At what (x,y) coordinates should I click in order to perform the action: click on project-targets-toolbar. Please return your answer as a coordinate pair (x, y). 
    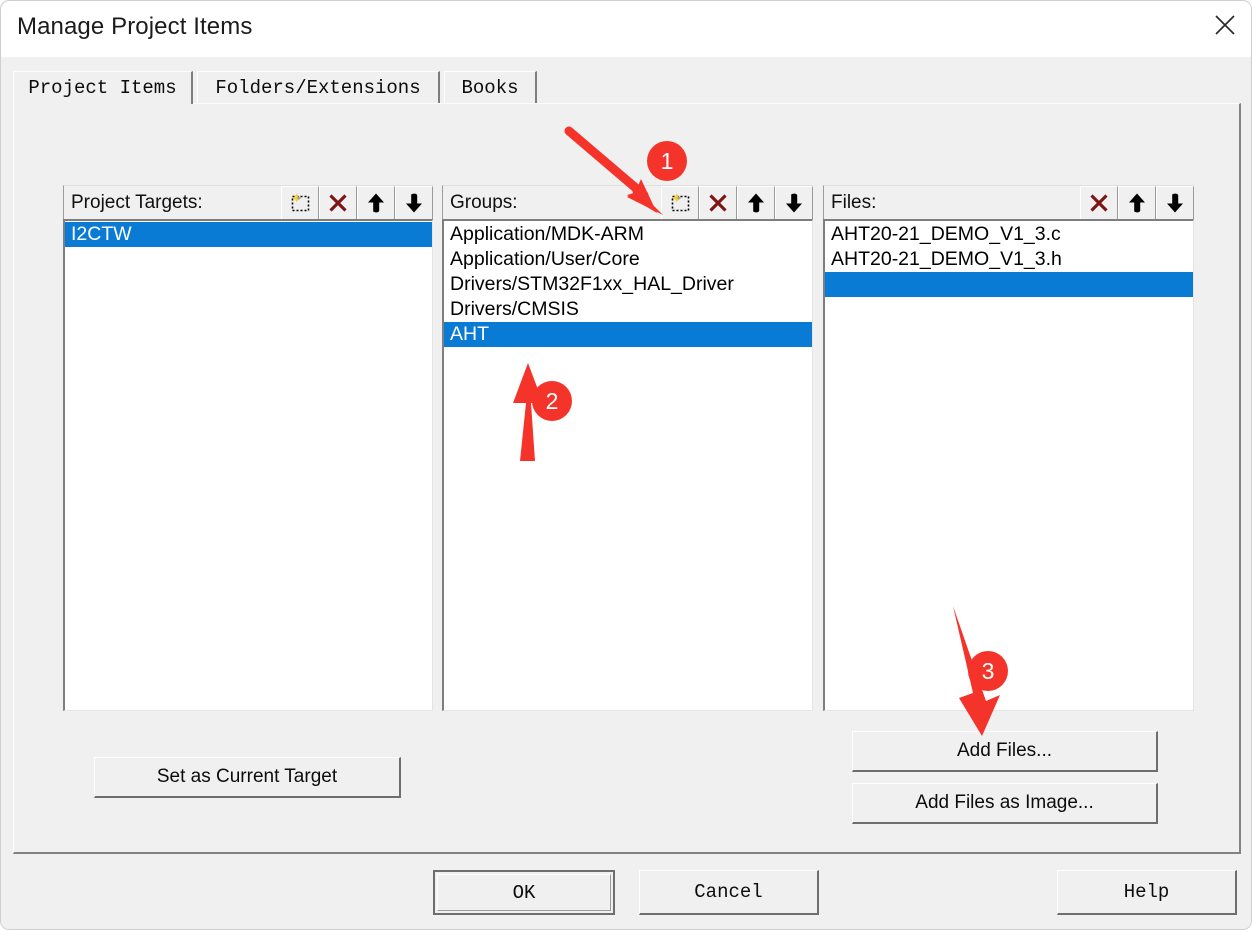
    Looking at the image, I should click on (357, 203).